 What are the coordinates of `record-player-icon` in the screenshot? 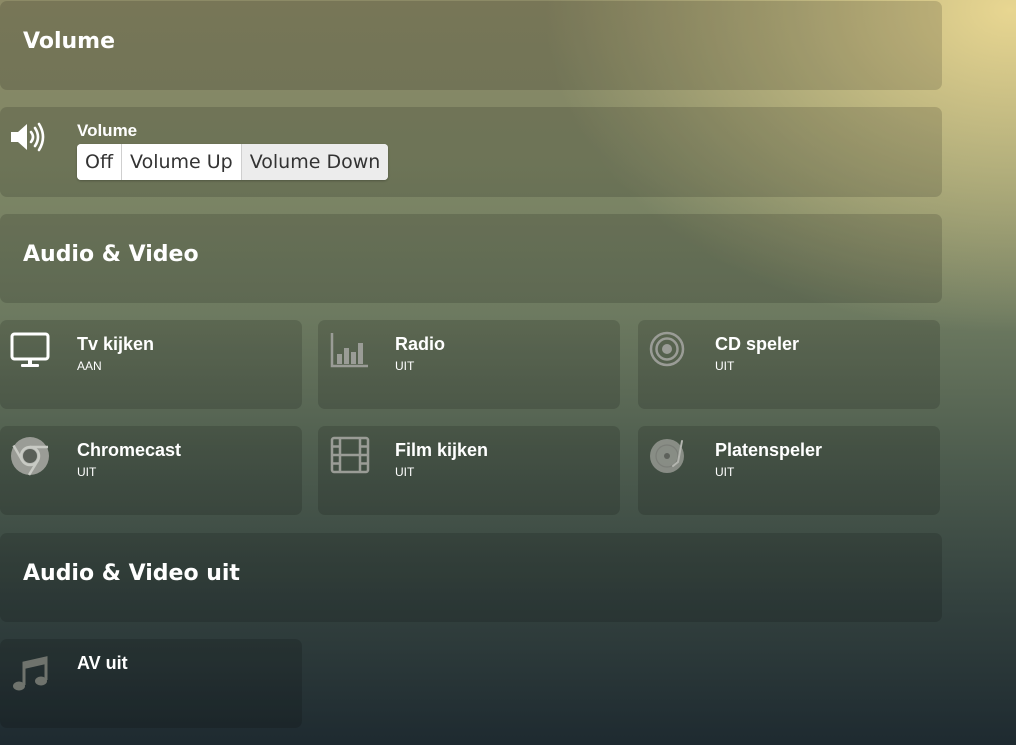 It's located at (667, 456).